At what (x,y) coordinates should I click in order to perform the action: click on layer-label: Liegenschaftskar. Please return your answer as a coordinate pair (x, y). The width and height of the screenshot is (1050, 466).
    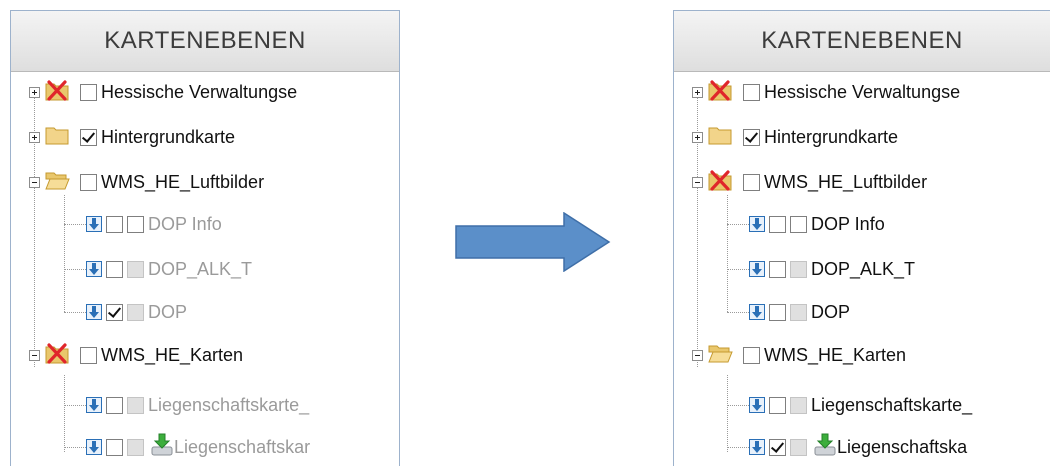
    Looking at the image, I should click on (242, 446).